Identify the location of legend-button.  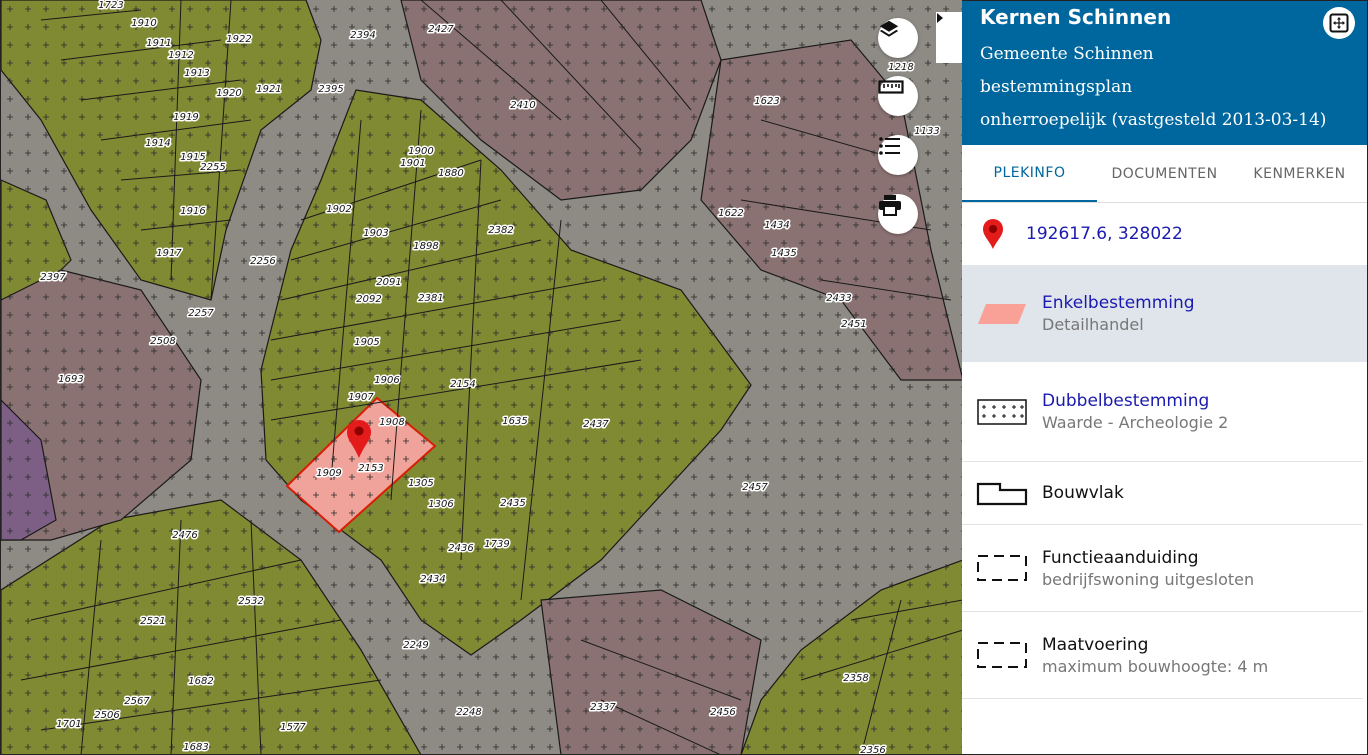
(898, 155).